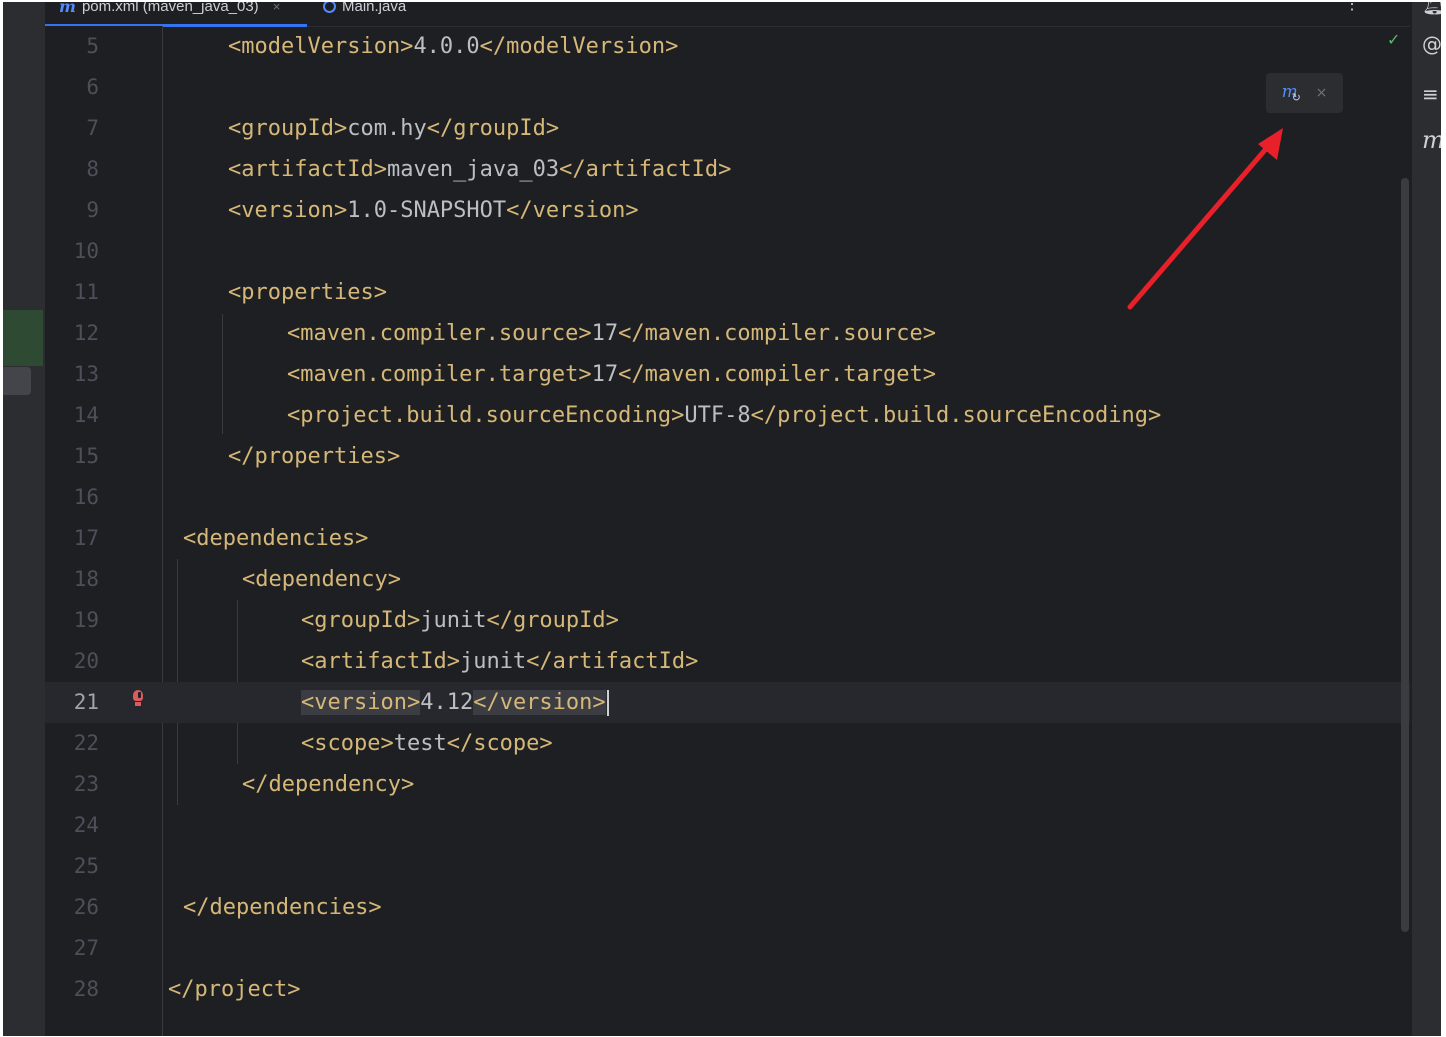 Image resolution: width=1446 pixels, height=1037 pixels. I want to click on annotation-arrow-shaft, so click(1200, 225).